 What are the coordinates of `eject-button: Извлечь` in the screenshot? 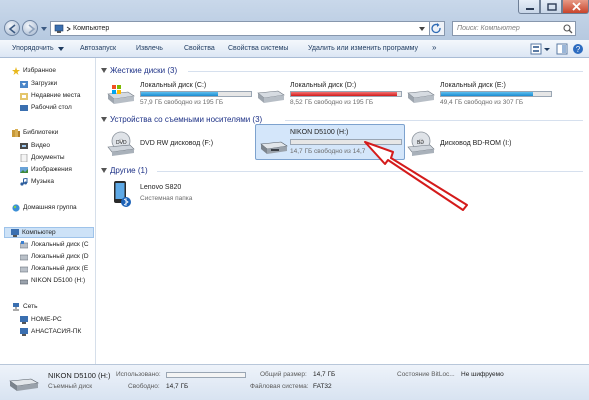 It's located at (149, 48).